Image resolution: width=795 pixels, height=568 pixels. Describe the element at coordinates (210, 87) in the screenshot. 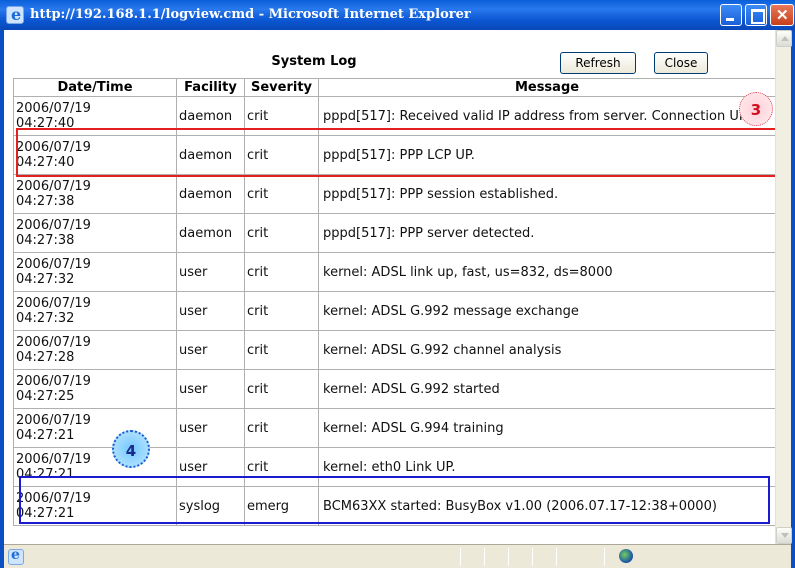

I see `header-facility: Facility` at that location.